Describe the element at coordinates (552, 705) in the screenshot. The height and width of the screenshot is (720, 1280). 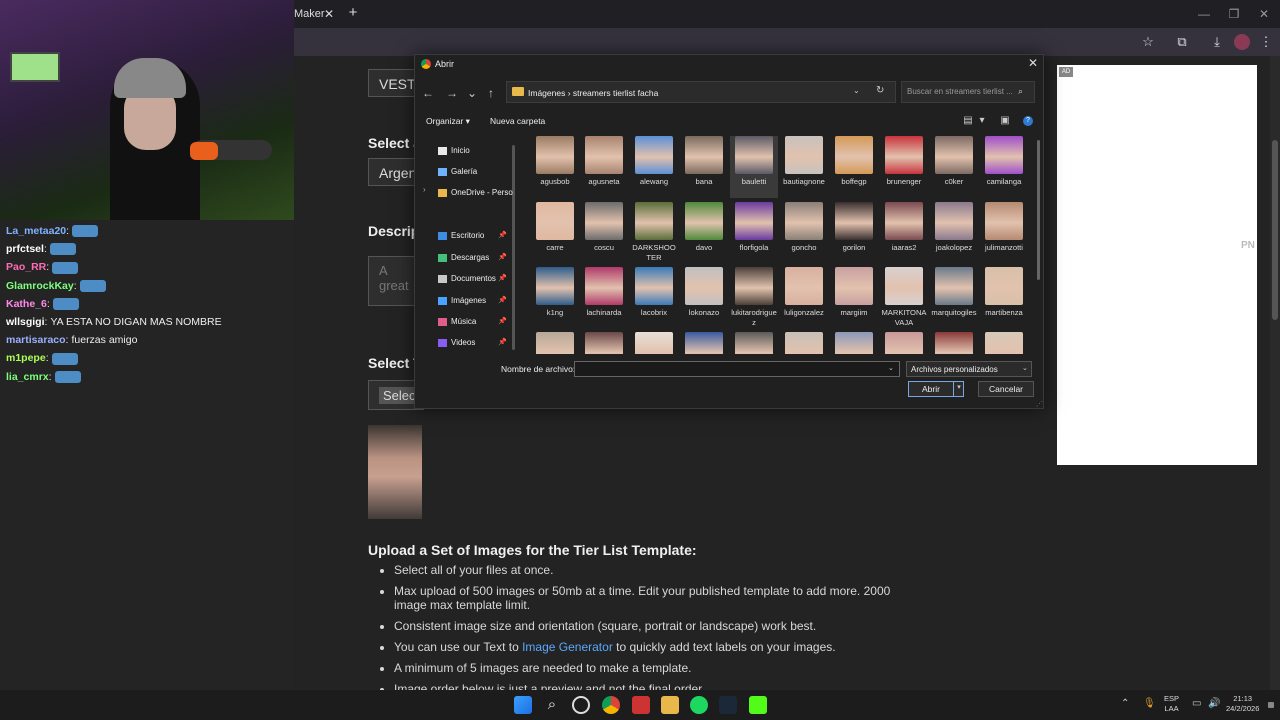
I see `search-taskbar-icon: ⌕` at that location.